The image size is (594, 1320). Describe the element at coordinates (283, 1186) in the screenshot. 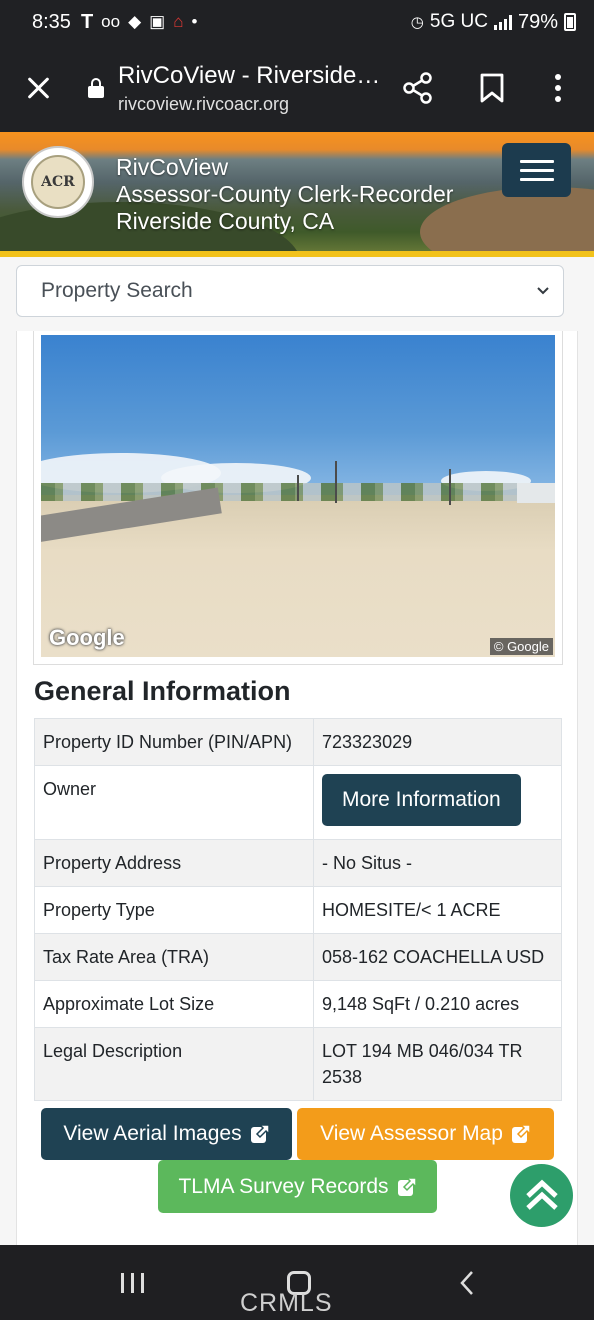

I see `button-label: TLMA Survey Records` at that location.